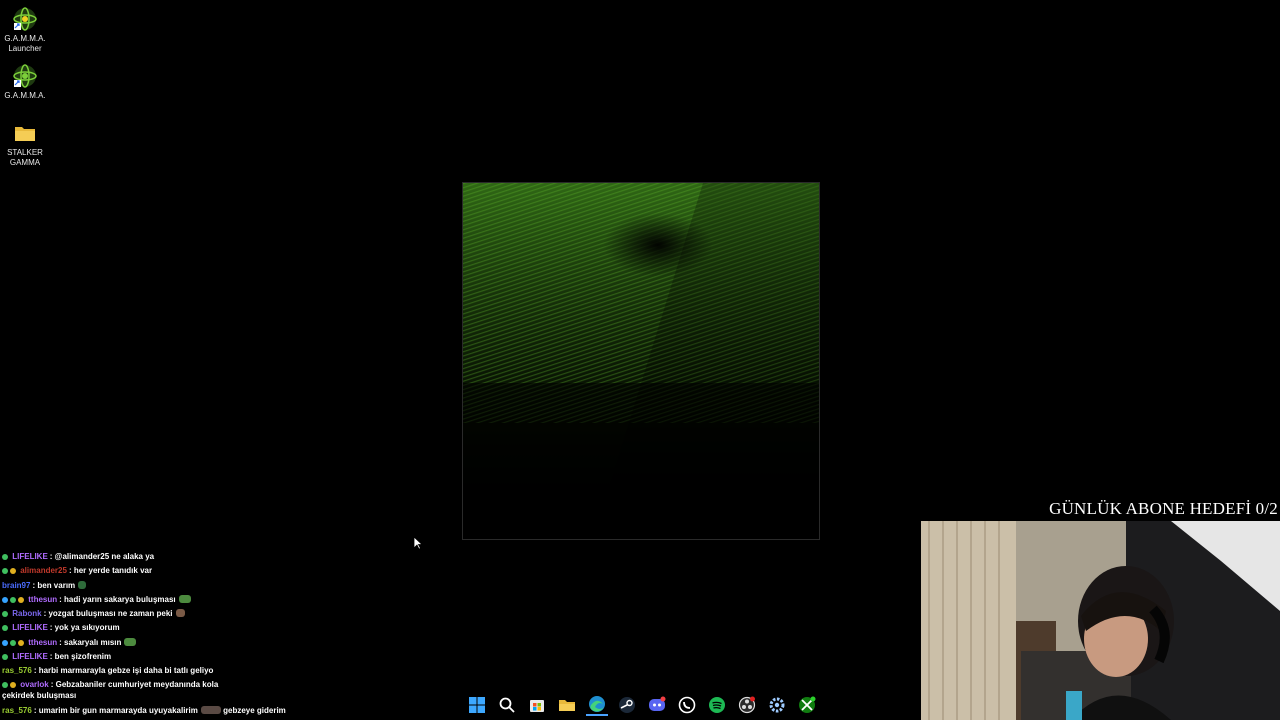 Image resolution: width=1280 pixels, height=720 pixels. I want to click on spotify-button, so click(717, 705).